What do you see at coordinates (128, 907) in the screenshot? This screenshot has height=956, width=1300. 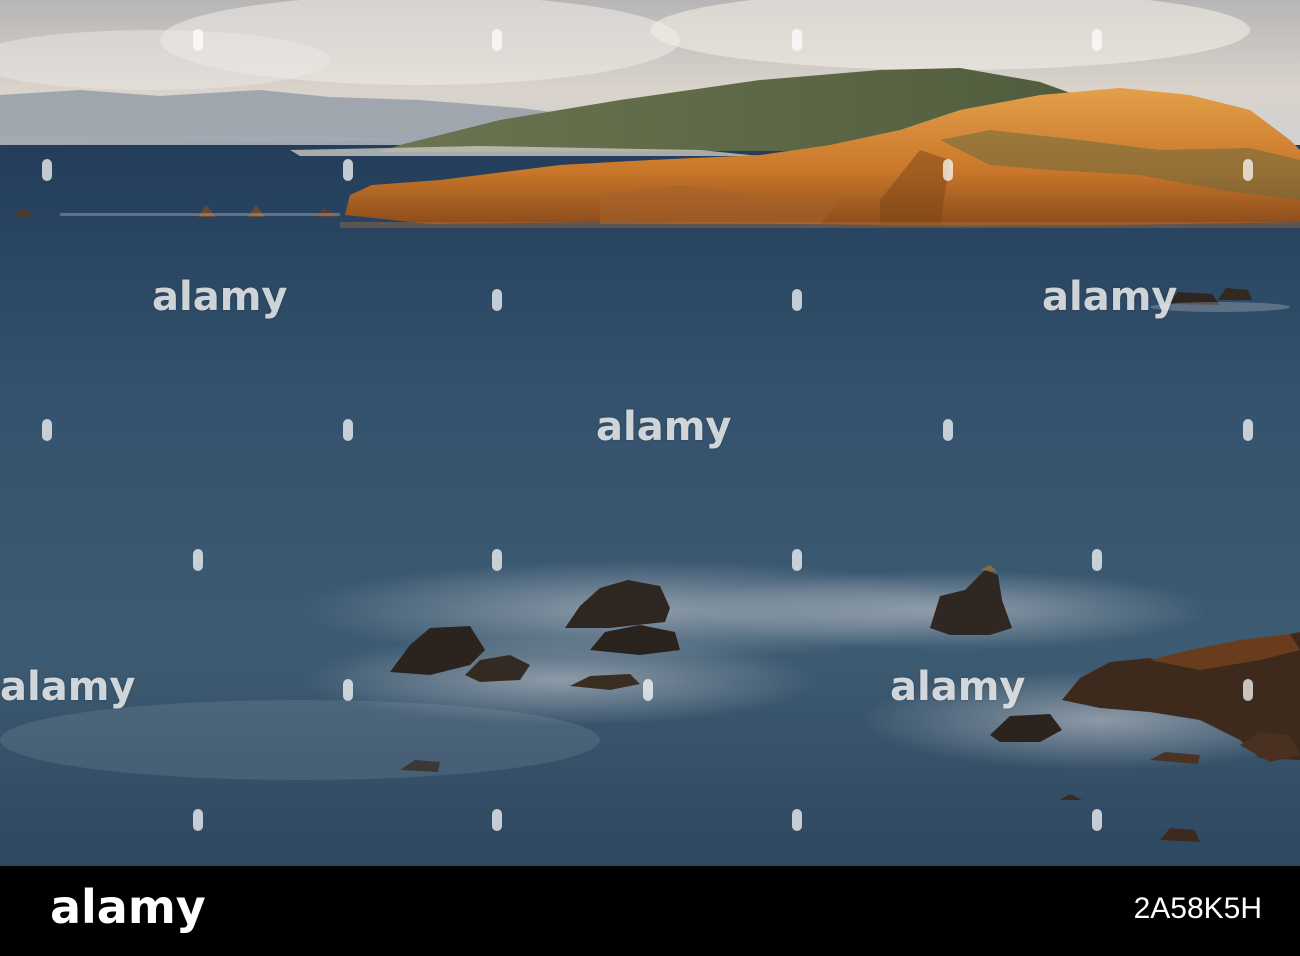 I see `brand-logo: alamy` at bounding box center [128, 907].